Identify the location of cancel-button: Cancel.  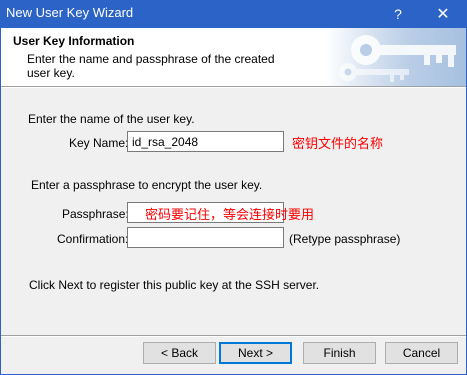
(421, 353).